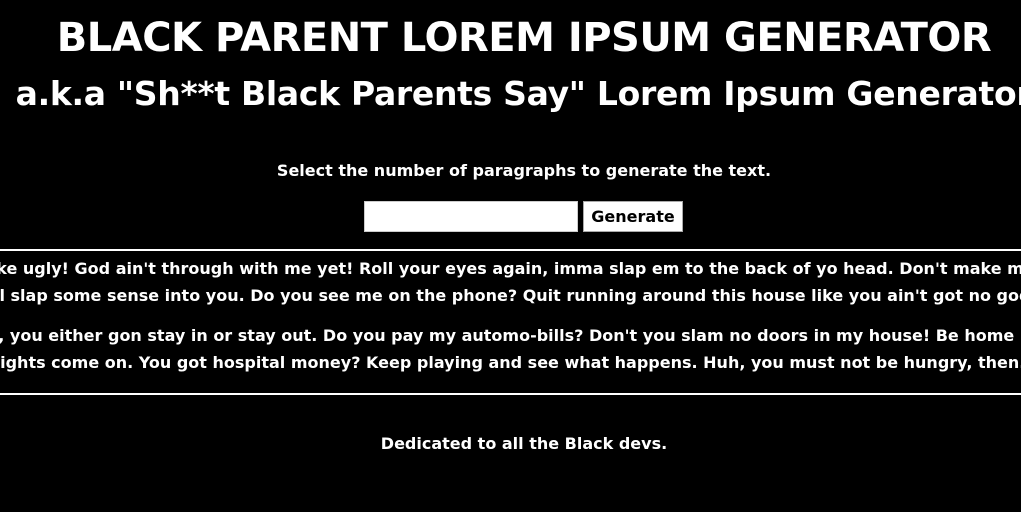  What do you see at coordinates (524, 443) in the screenshot?
I see `dedication-text: Dedicated to all the Black devs.` at bounding box center [524, 443].